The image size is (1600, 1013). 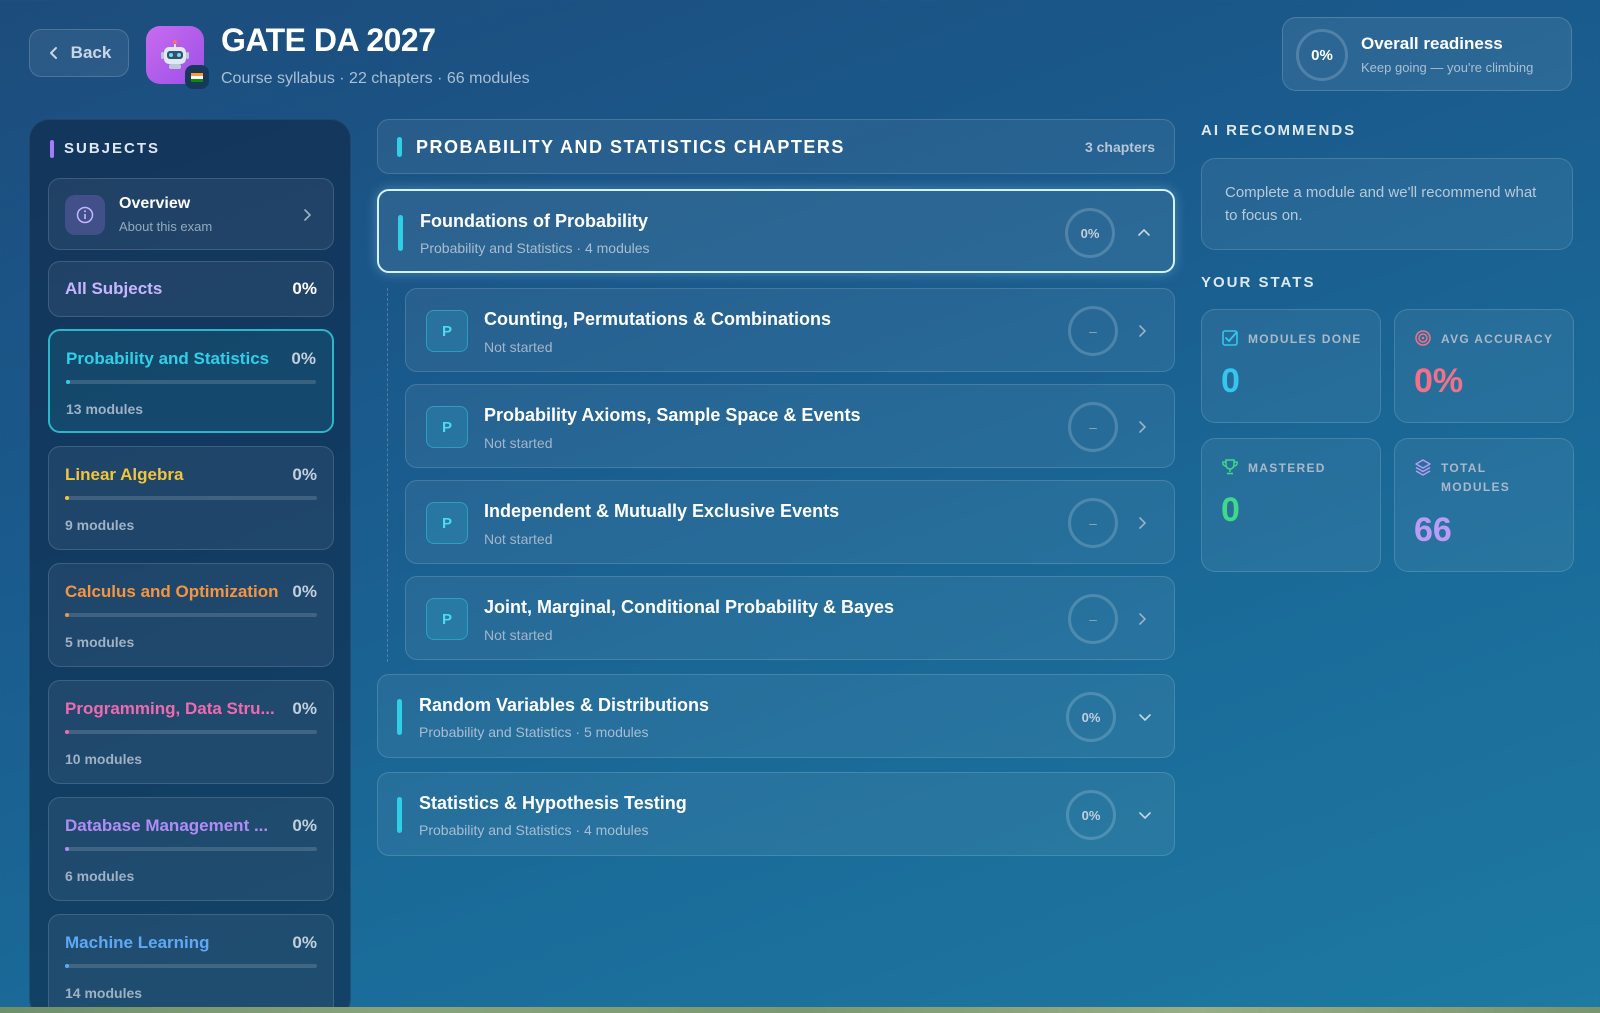 I want to click on subjects-heading: SUBJECTS, so click(x=112, y=148).